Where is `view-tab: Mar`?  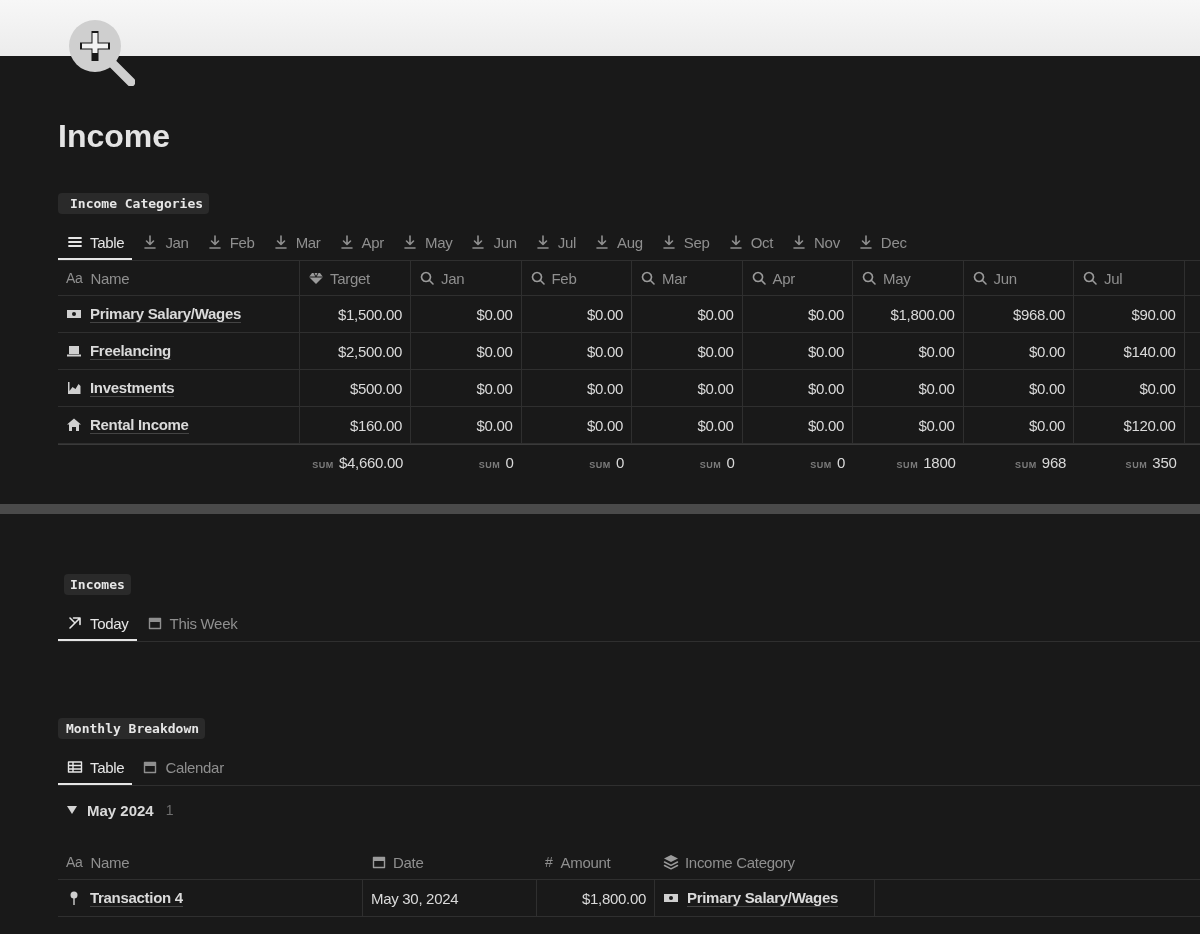
view-tab: Mar is located at coordinates (296, 241).